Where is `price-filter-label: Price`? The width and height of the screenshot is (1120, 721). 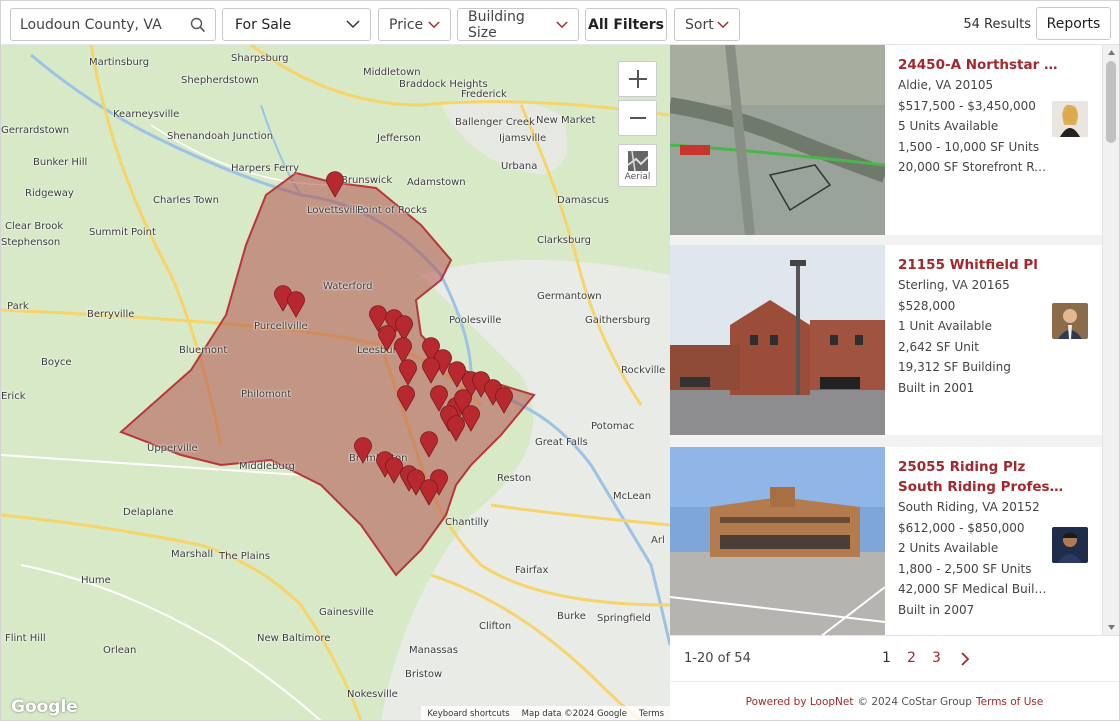
price-filter-label: Price is located at coordinates (406, 24).